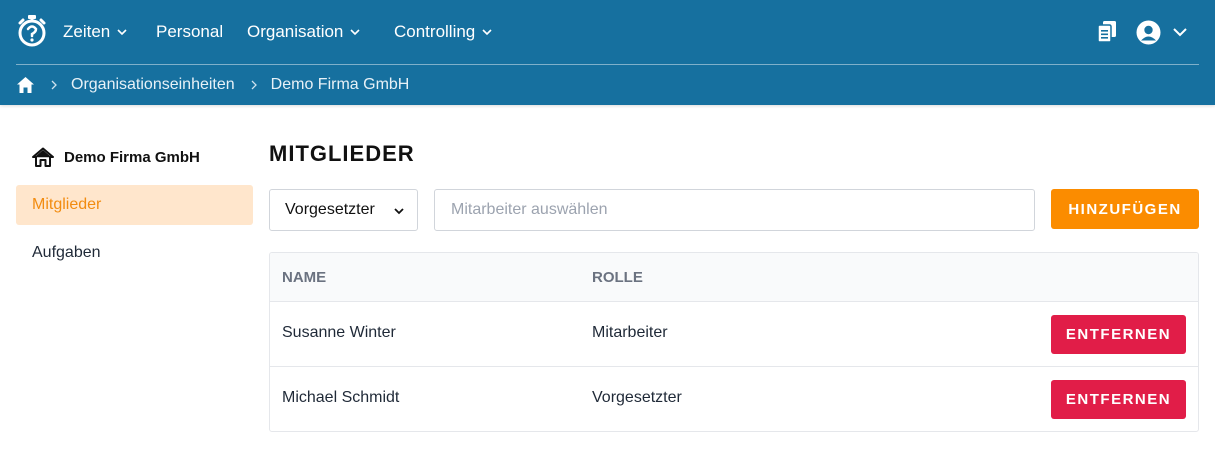 This screenshot has height=461, width=1215. I want to click on nav-personal-label: Personal, so click(190, 31).